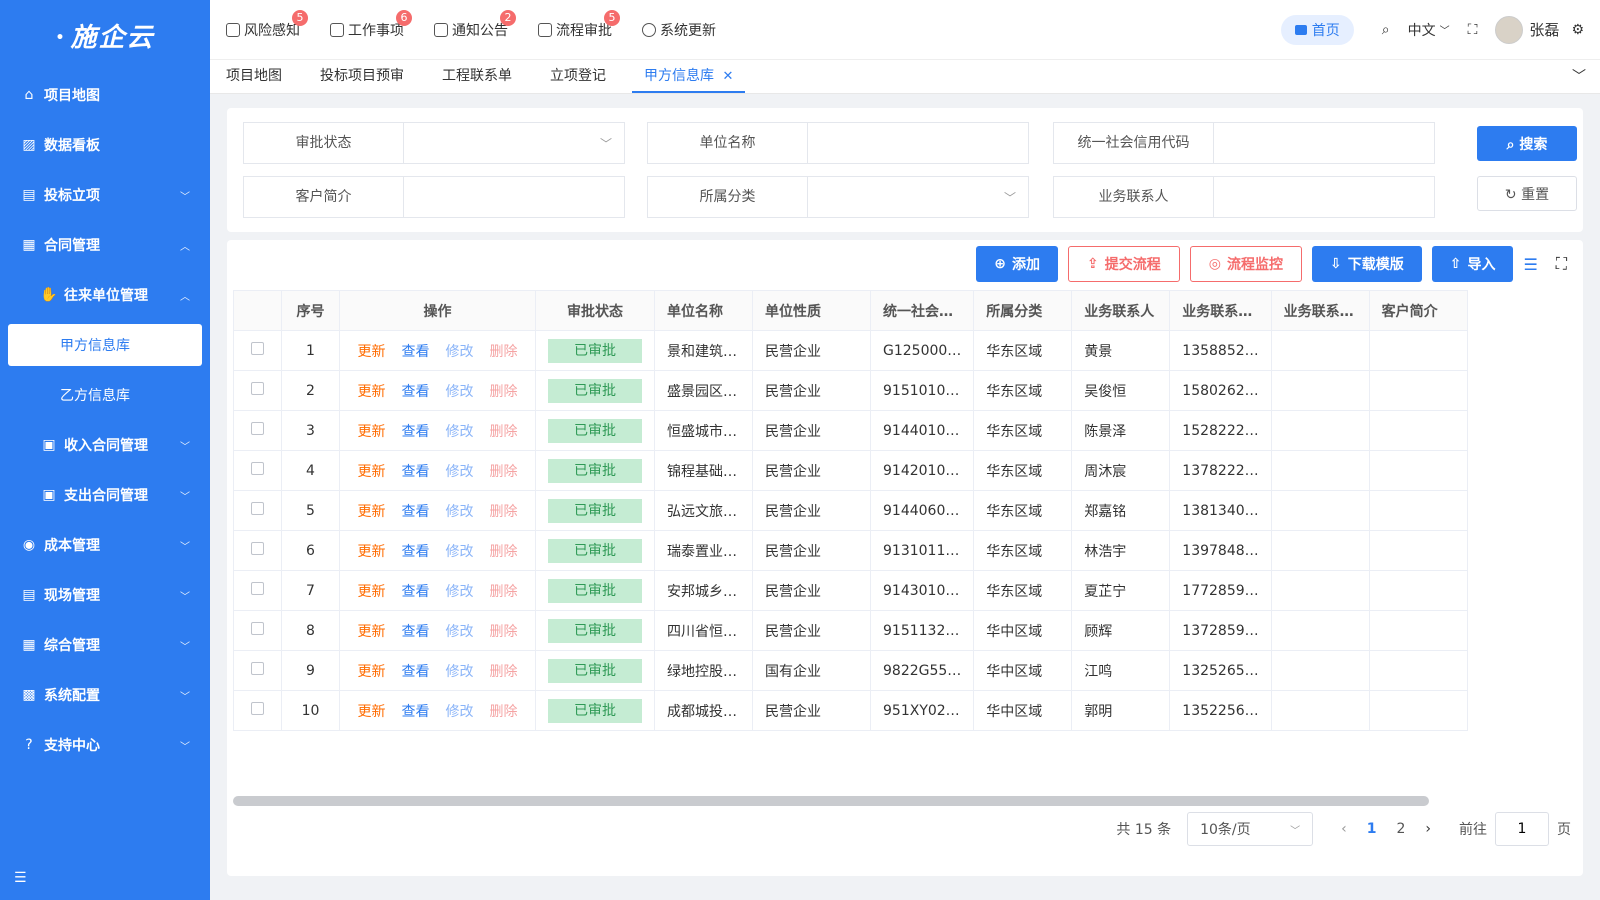  I want to click on submit-flow-button: ⇪ 提交流程, so click(1124, 264).